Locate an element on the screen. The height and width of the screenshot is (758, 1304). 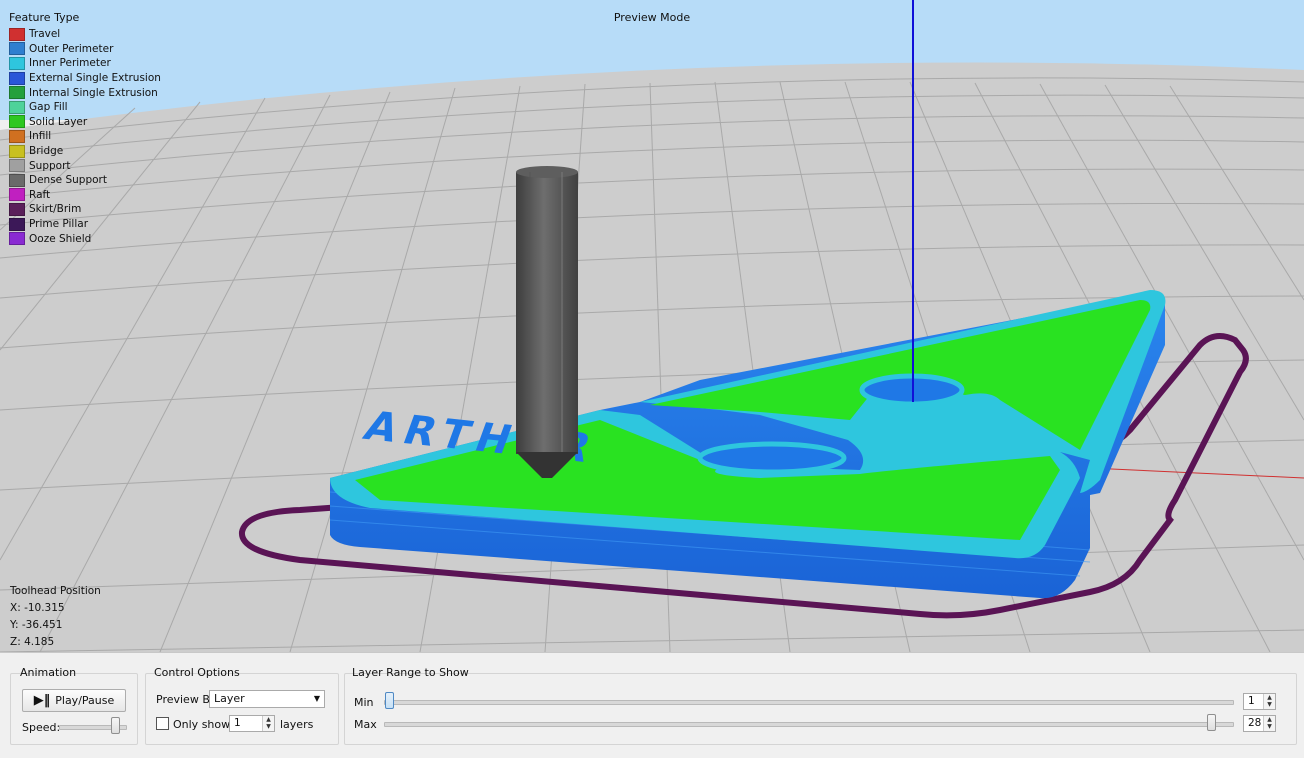
min-spinbox-arrows-icon: ▲ ▼ is located at coordinates (1269, 701).